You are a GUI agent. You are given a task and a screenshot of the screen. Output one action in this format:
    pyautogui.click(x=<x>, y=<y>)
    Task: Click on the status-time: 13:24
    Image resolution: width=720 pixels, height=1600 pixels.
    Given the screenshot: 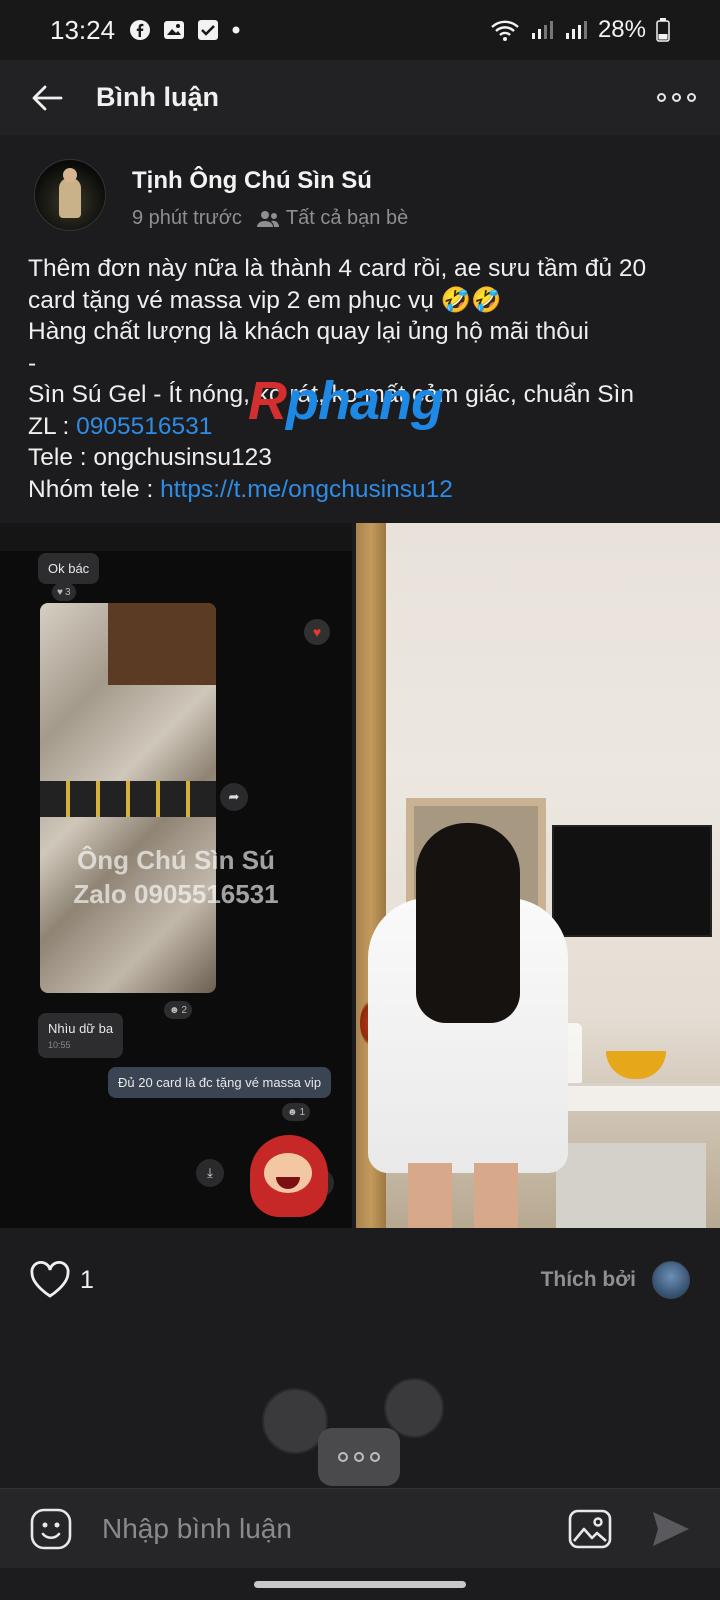 What is the action you would take?
    pyautogui.click(x=83, y=29)
    